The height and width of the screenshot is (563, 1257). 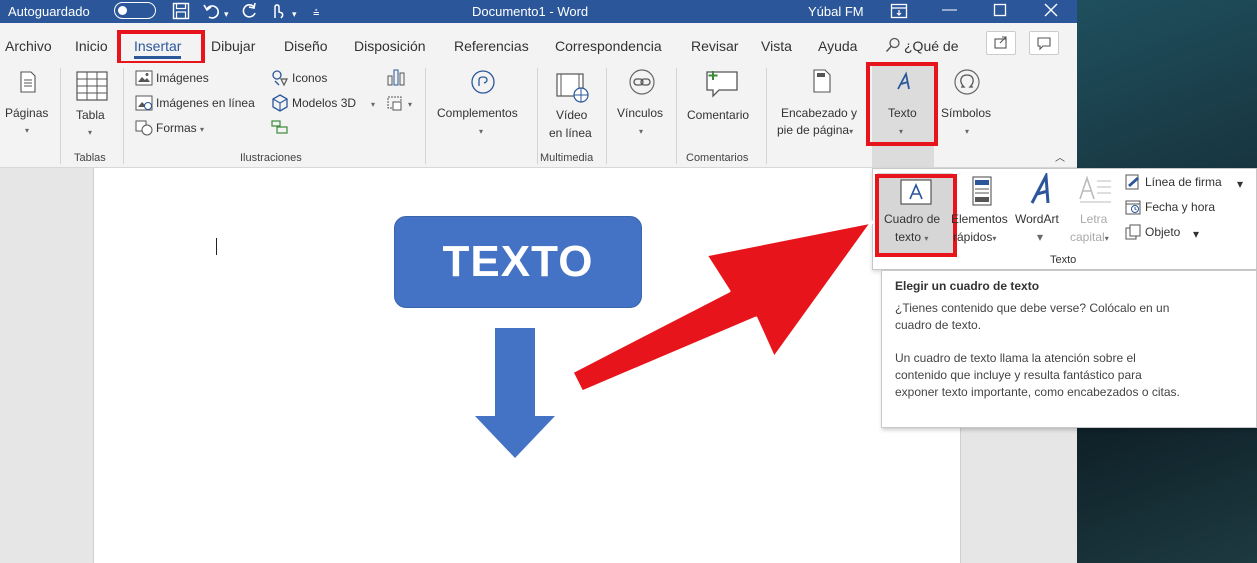 I want to click on ribbon-display-icon, so click(x=899, y=13).